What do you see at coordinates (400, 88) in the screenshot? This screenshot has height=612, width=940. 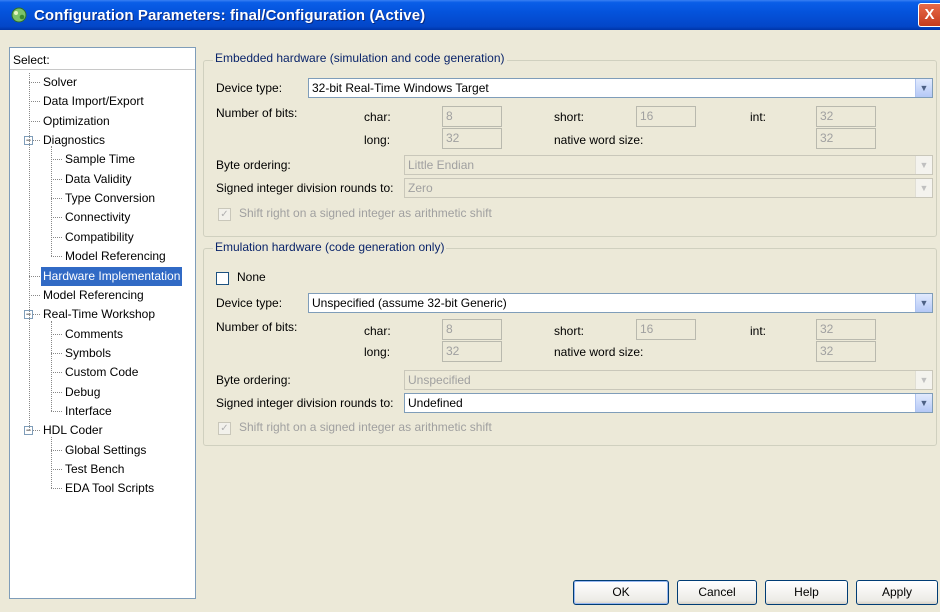 I see `embedded-device-type-value: 32-bit Real-Time Windows Target` at bounding box center [400, 88].